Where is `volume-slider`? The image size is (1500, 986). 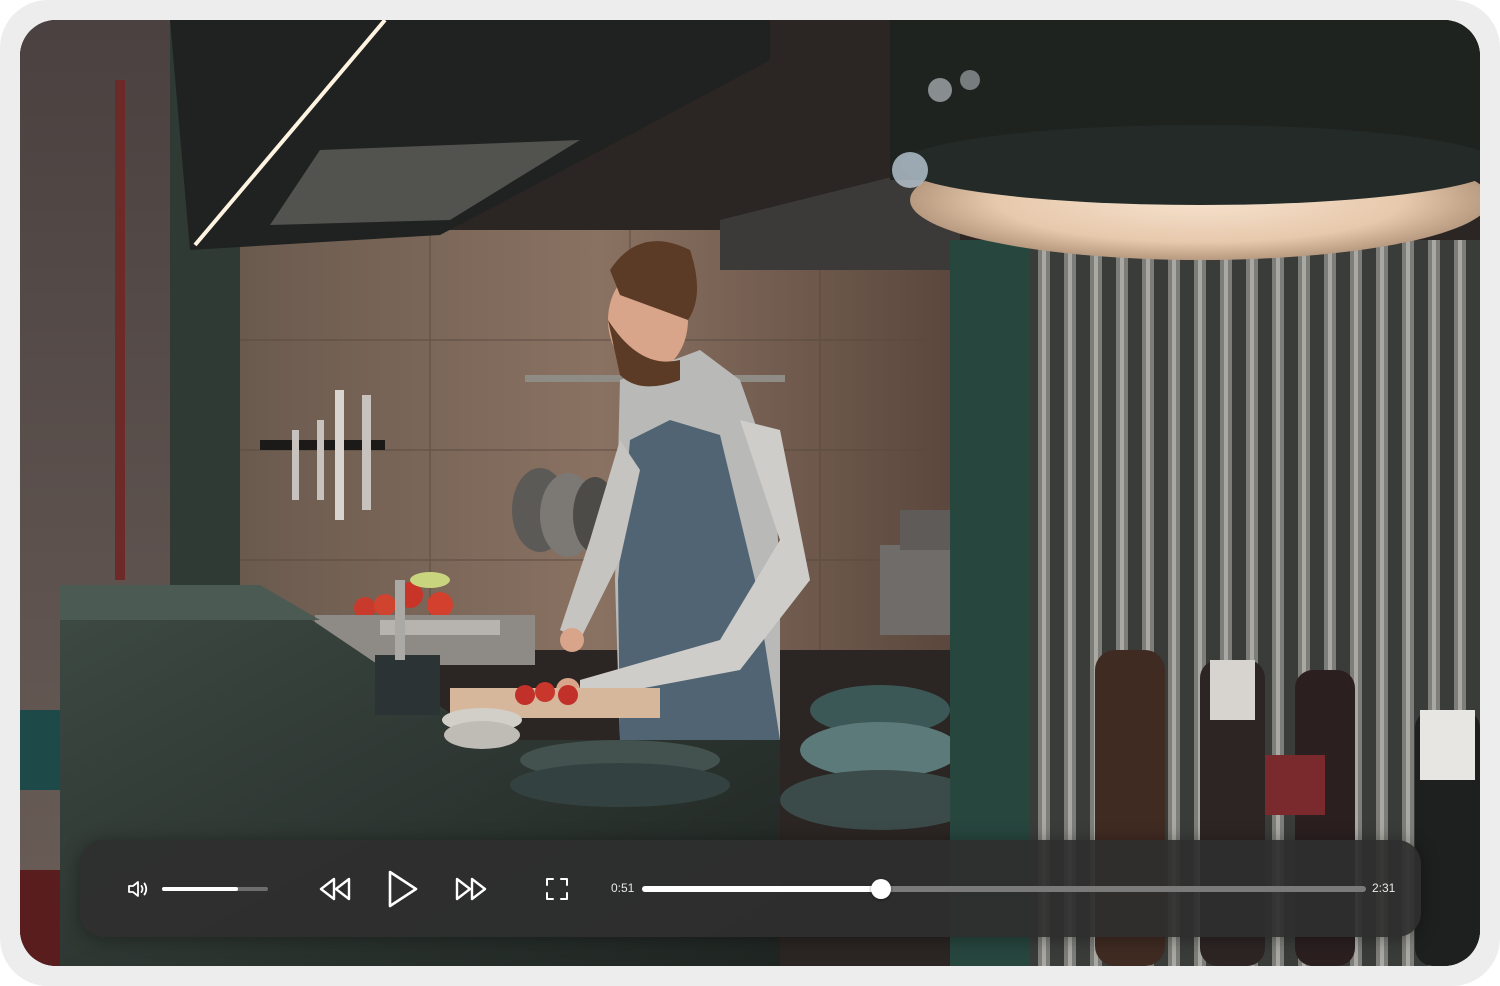
volume-slider is located at coordinates (215, 889).